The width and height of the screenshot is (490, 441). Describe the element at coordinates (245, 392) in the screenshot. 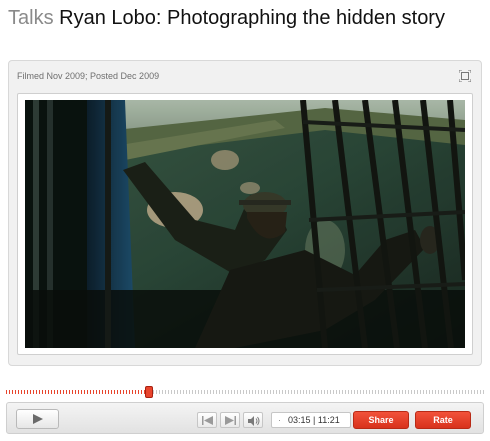

I see `progress-bar` at that location.